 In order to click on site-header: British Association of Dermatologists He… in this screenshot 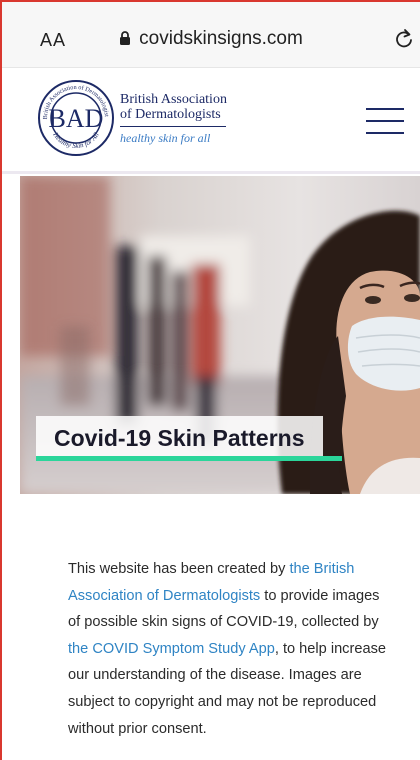, I will do `click(211, 121)`.